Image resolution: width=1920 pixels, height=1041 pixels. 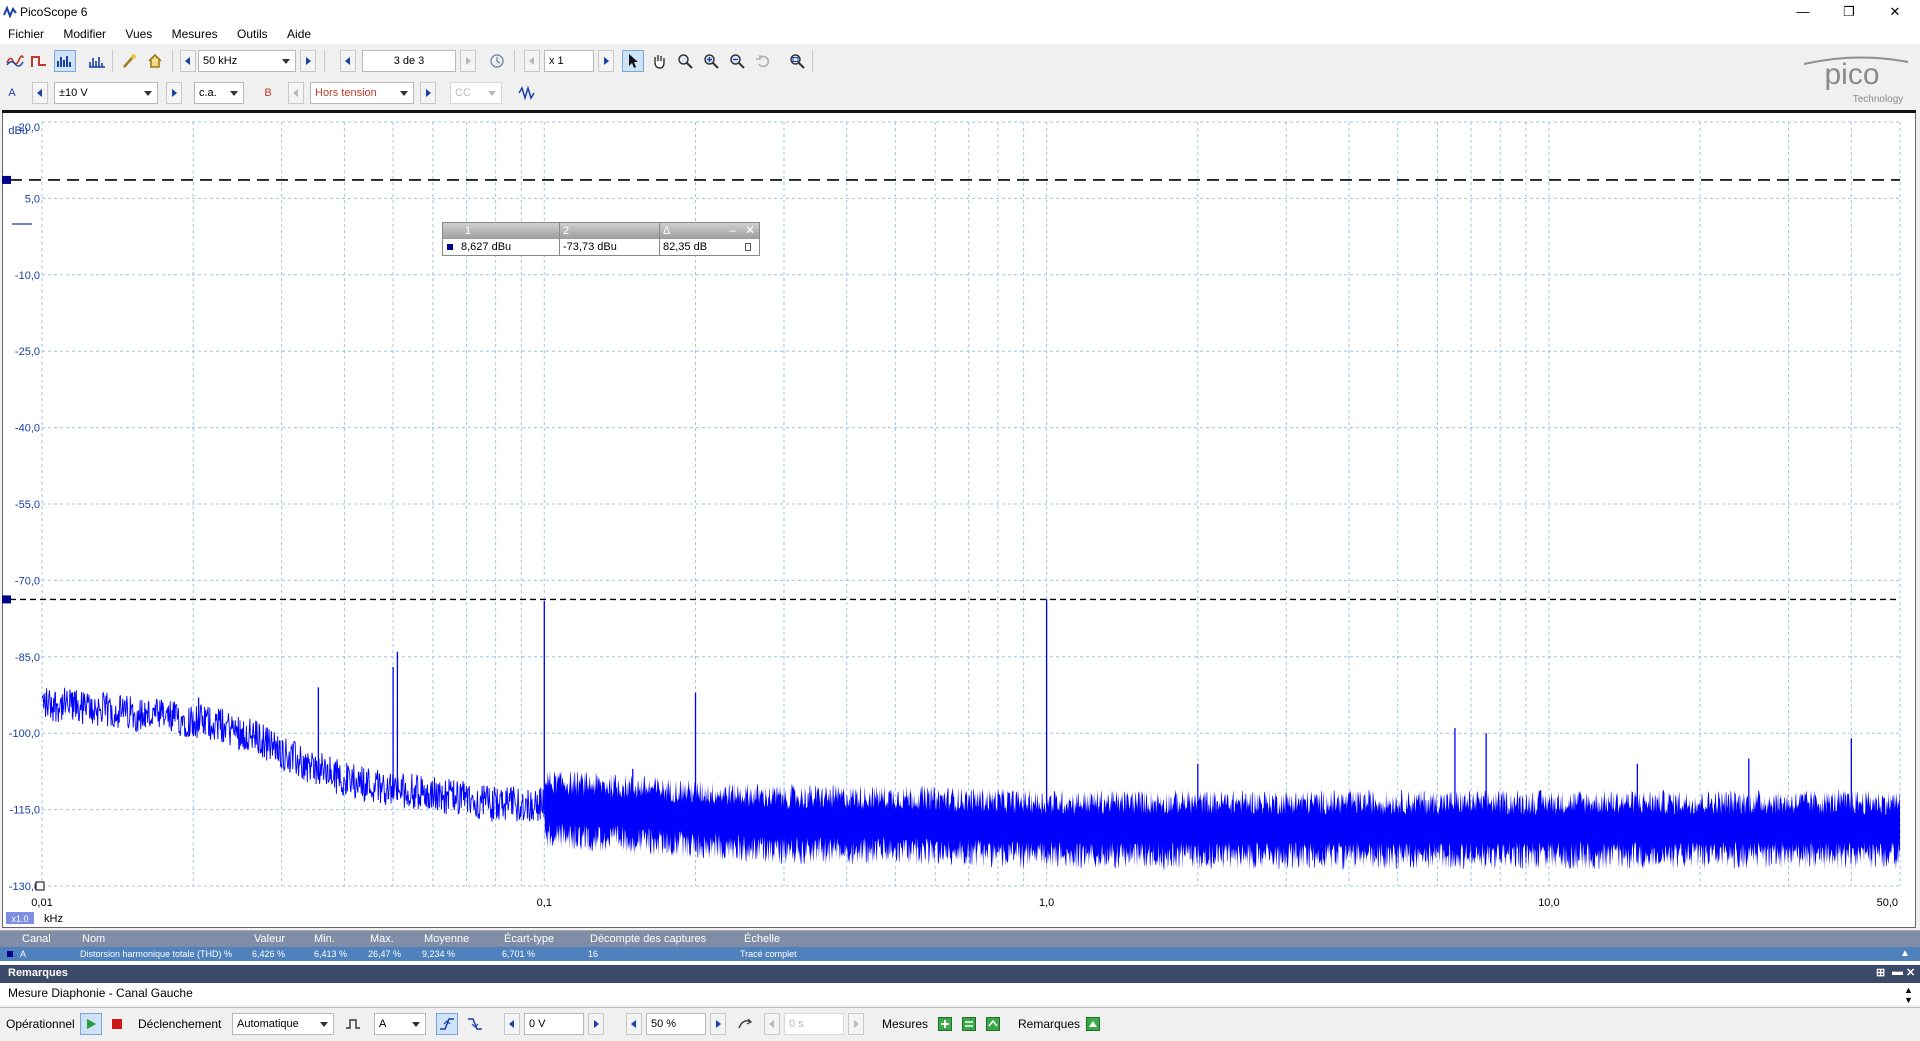 I want to click on meas-col-min: Min., so click(x=324, y=939).